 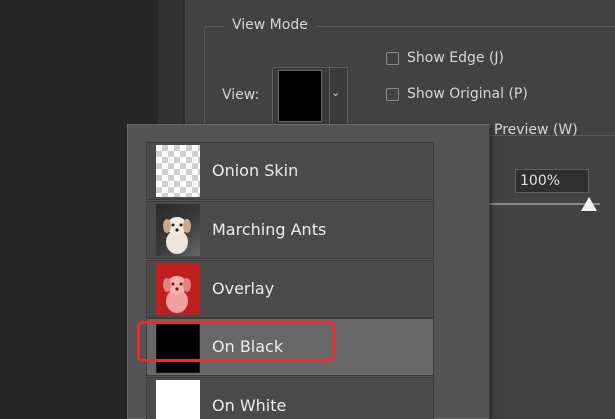 What do you see at coordinates (455, 58) in the screenshot?
I see `show-edge-label: Show Edge (J)` at bounding box center [455, 58].